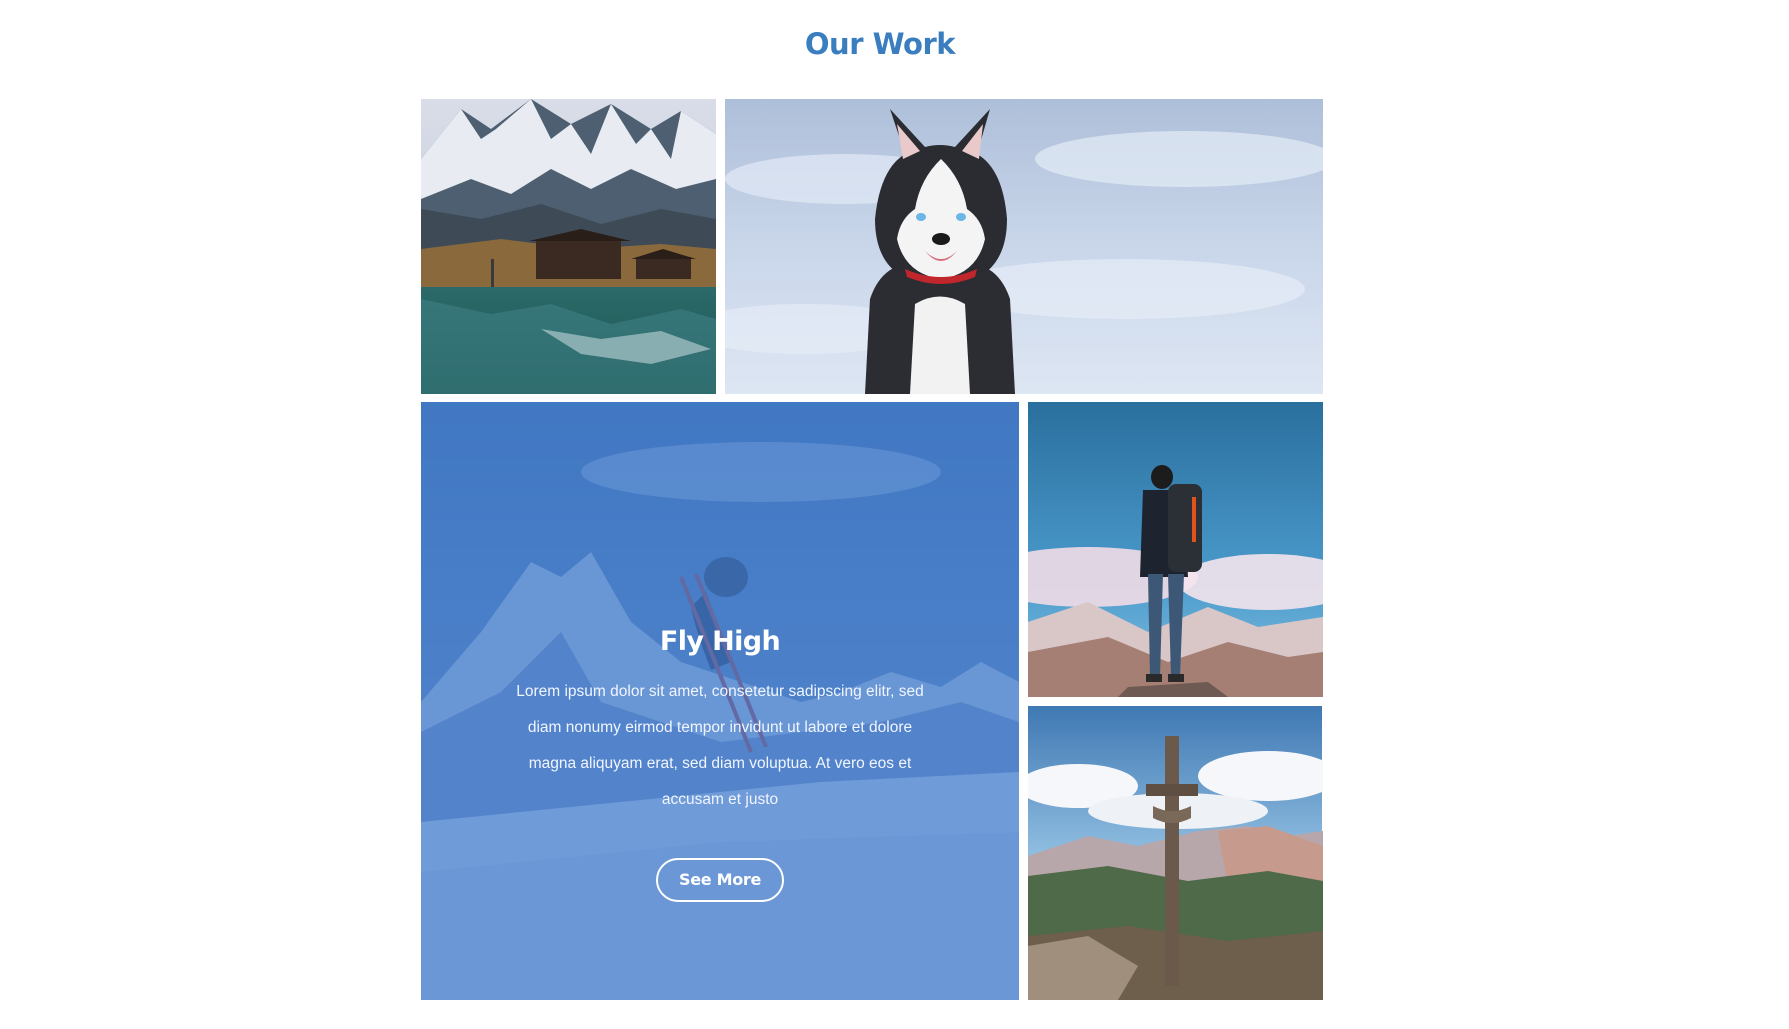  I want to click on gallery-image-summit-cross, so click(1175, 853).